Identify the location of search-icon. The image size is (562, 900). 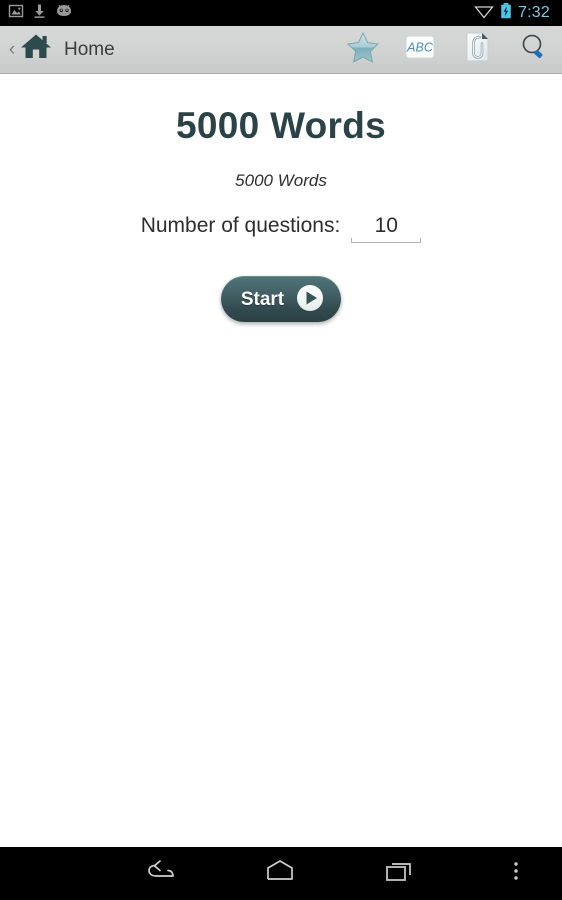
(534, 49).